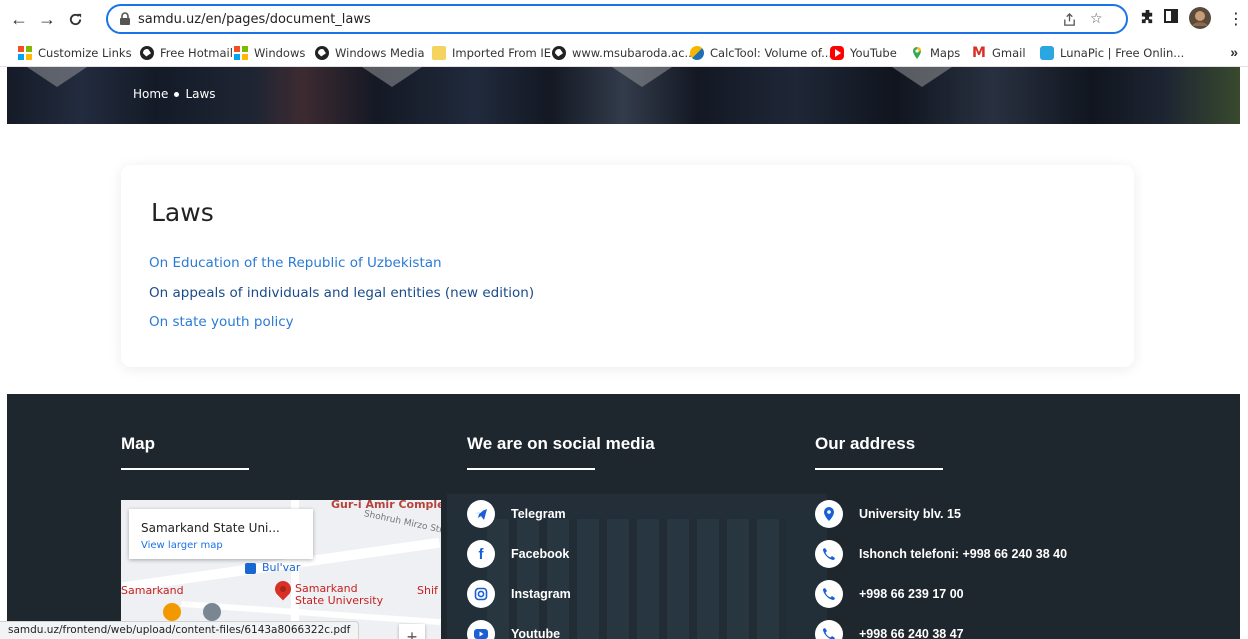 This screenshot has width=1248, height=639. What do you see at coordinates (865, 443) in the screenshot?
I see `address-heading: Our address` at bounding box center [865, 443].